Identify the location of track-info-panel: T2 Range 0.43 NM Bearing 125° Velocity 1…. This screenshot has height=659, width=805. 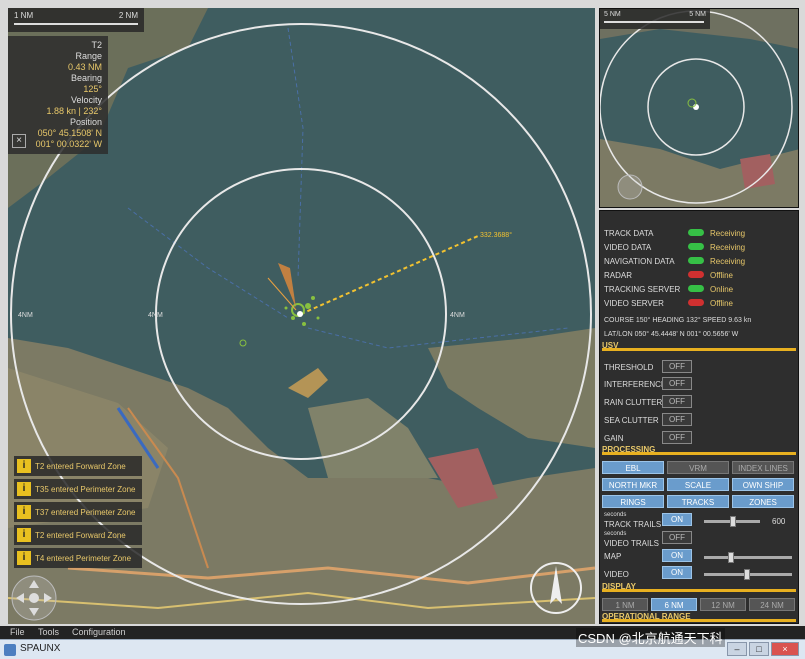
(58, 95).